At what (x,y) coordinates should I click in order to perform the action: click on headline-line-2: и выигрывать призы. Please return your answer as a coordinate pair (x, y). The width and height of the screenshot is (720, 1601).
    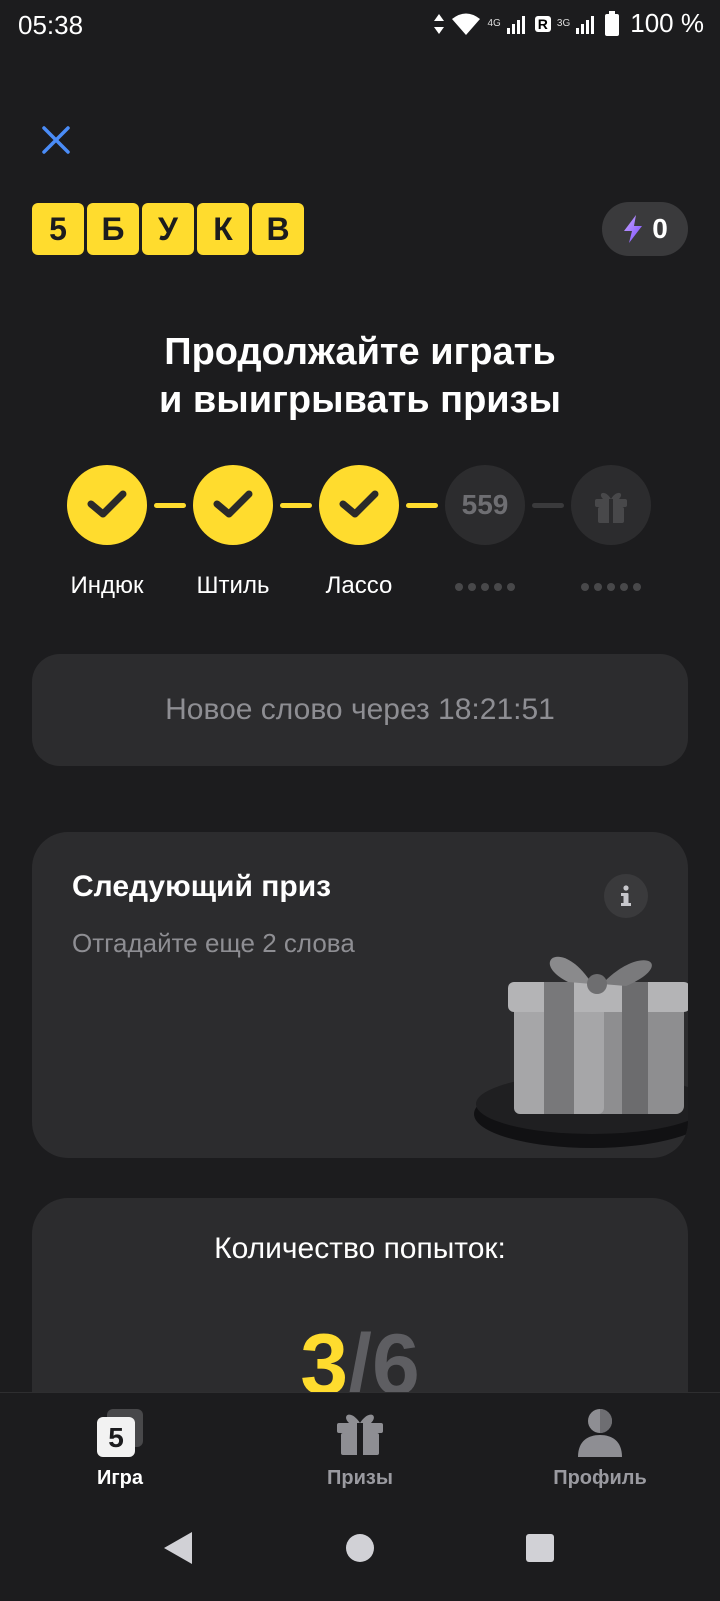
    Looking at the image, I should click on (360, 400).